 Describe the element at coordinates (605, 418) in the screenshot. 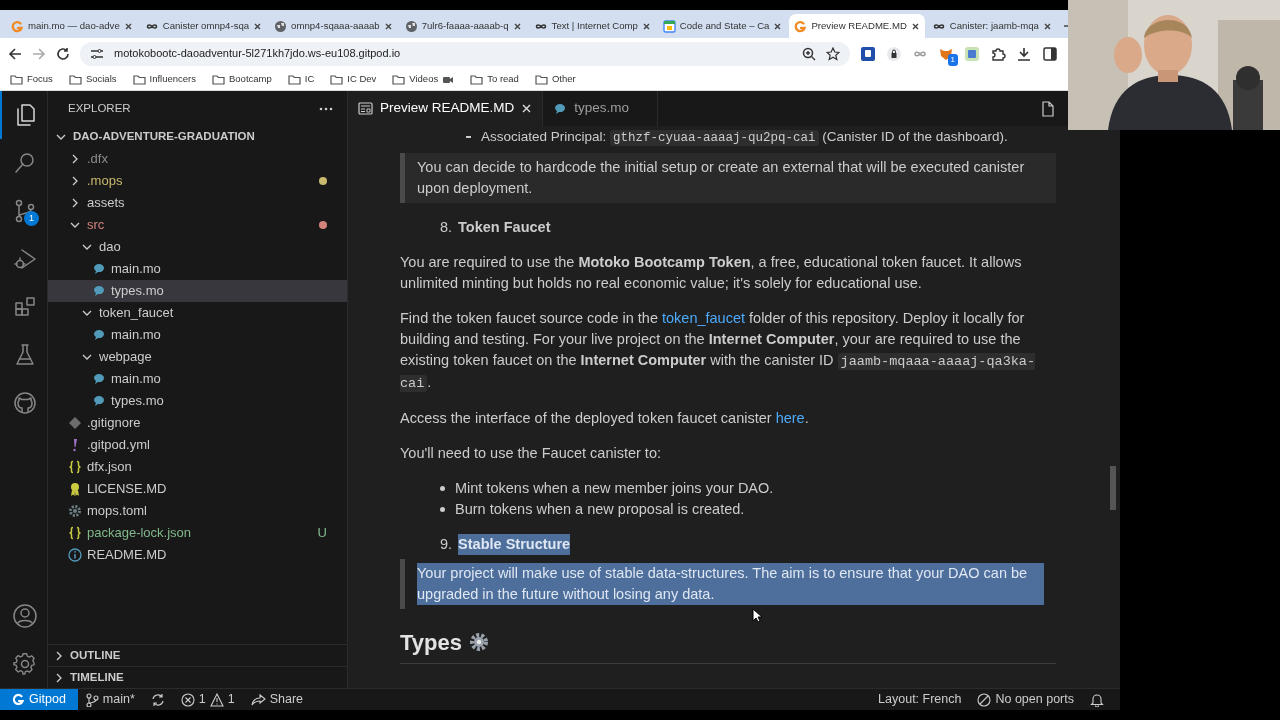

I see `paragraph: Access the interface of the deployed token faucet canister here.` at that location.